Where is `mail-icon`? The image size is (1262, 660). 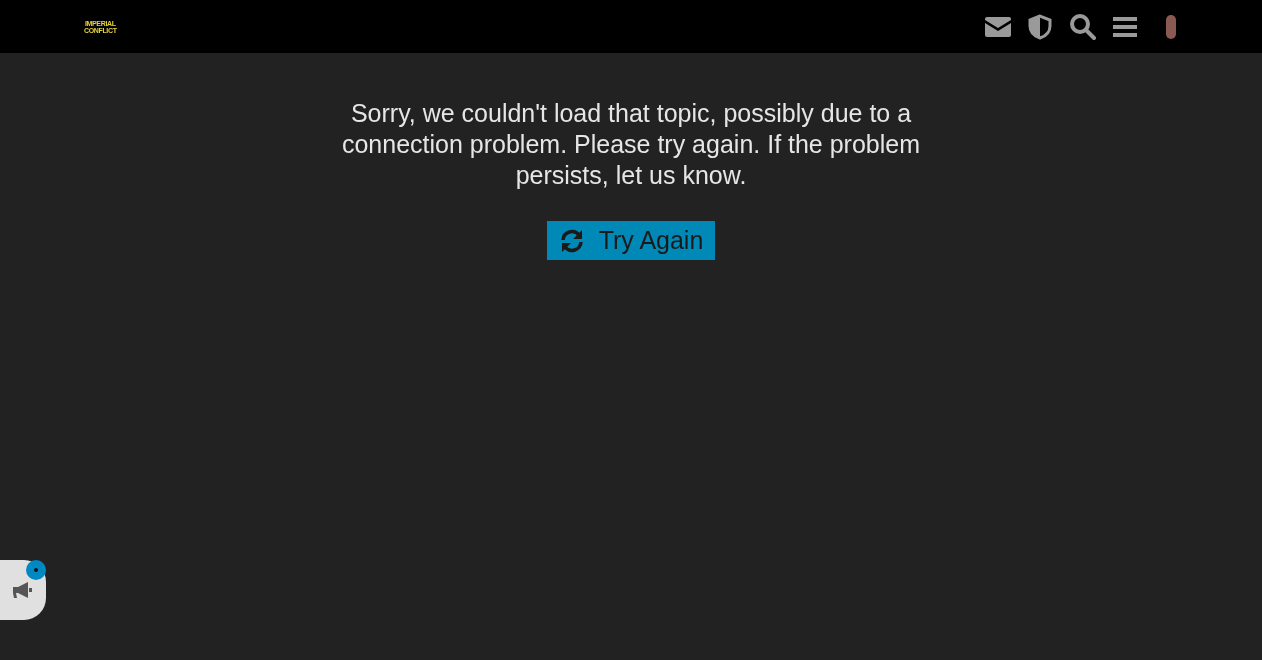
mail-icon is located at coordinates (998, 26).